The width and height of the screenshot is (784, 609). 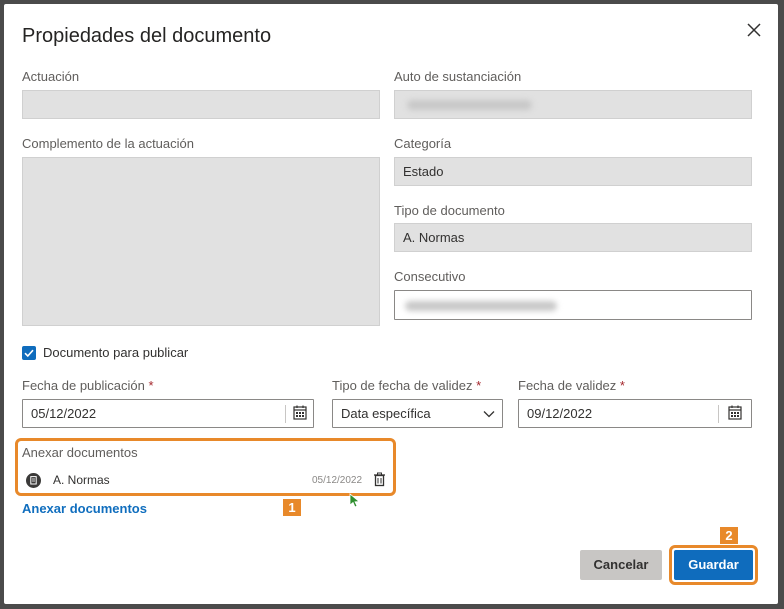 What do you see at coordinates (754, 30) in the screenshot?
I see `close-icon` at bounding box center [754, 30].